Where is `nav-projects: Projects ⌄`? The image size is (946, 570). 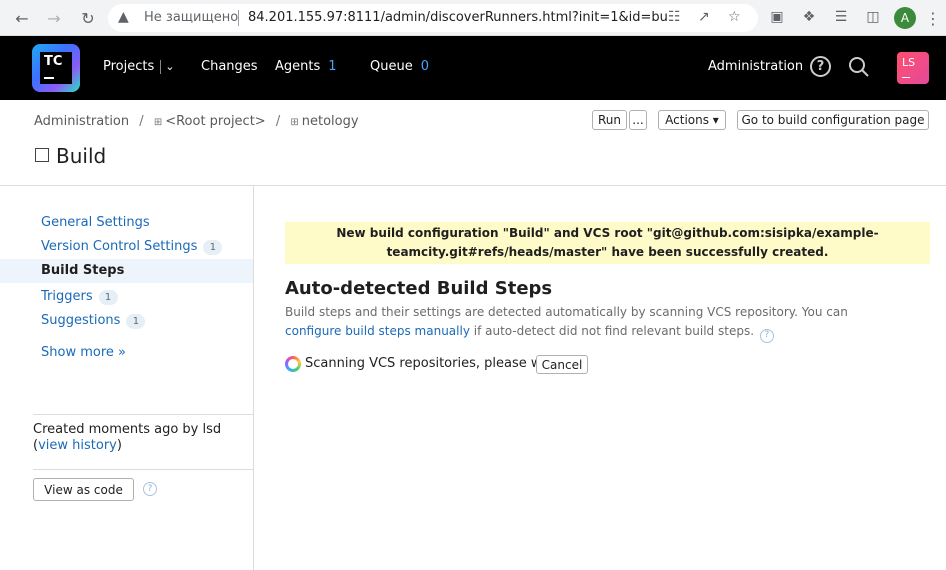 nav-projects: Projects ⌄ is located at coordinates (138, 66).